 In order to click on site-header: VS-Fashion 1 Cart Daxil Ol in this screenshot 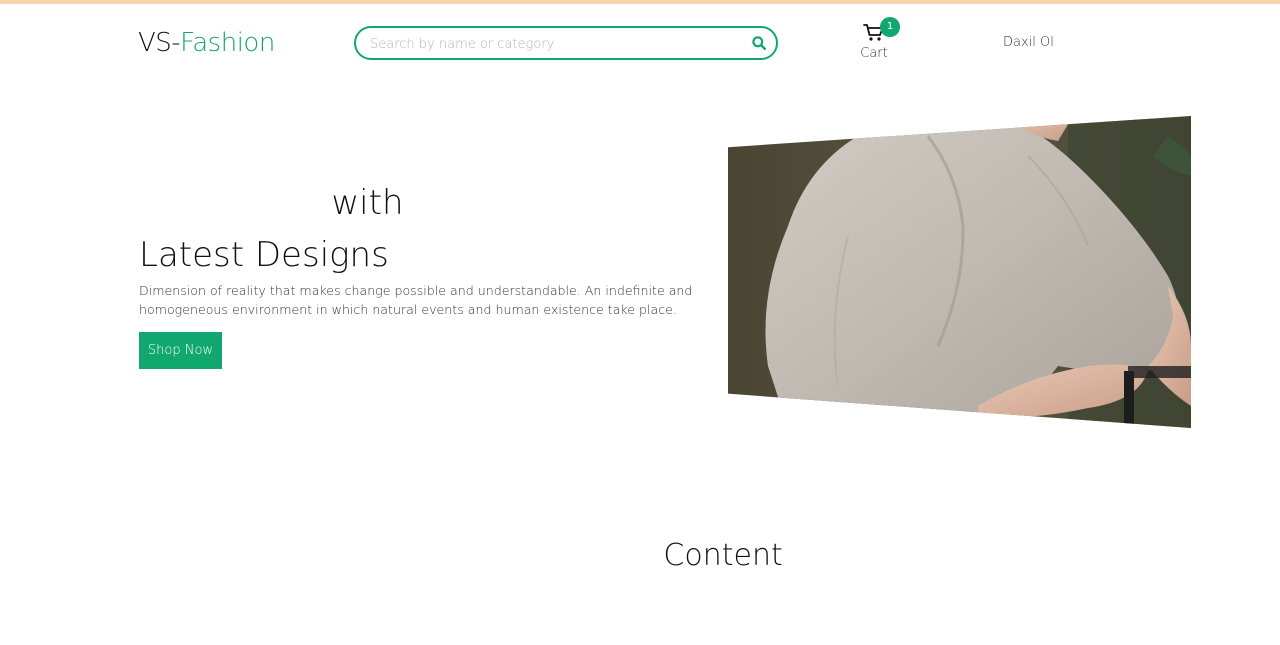, I will do `click(640, 43)`.